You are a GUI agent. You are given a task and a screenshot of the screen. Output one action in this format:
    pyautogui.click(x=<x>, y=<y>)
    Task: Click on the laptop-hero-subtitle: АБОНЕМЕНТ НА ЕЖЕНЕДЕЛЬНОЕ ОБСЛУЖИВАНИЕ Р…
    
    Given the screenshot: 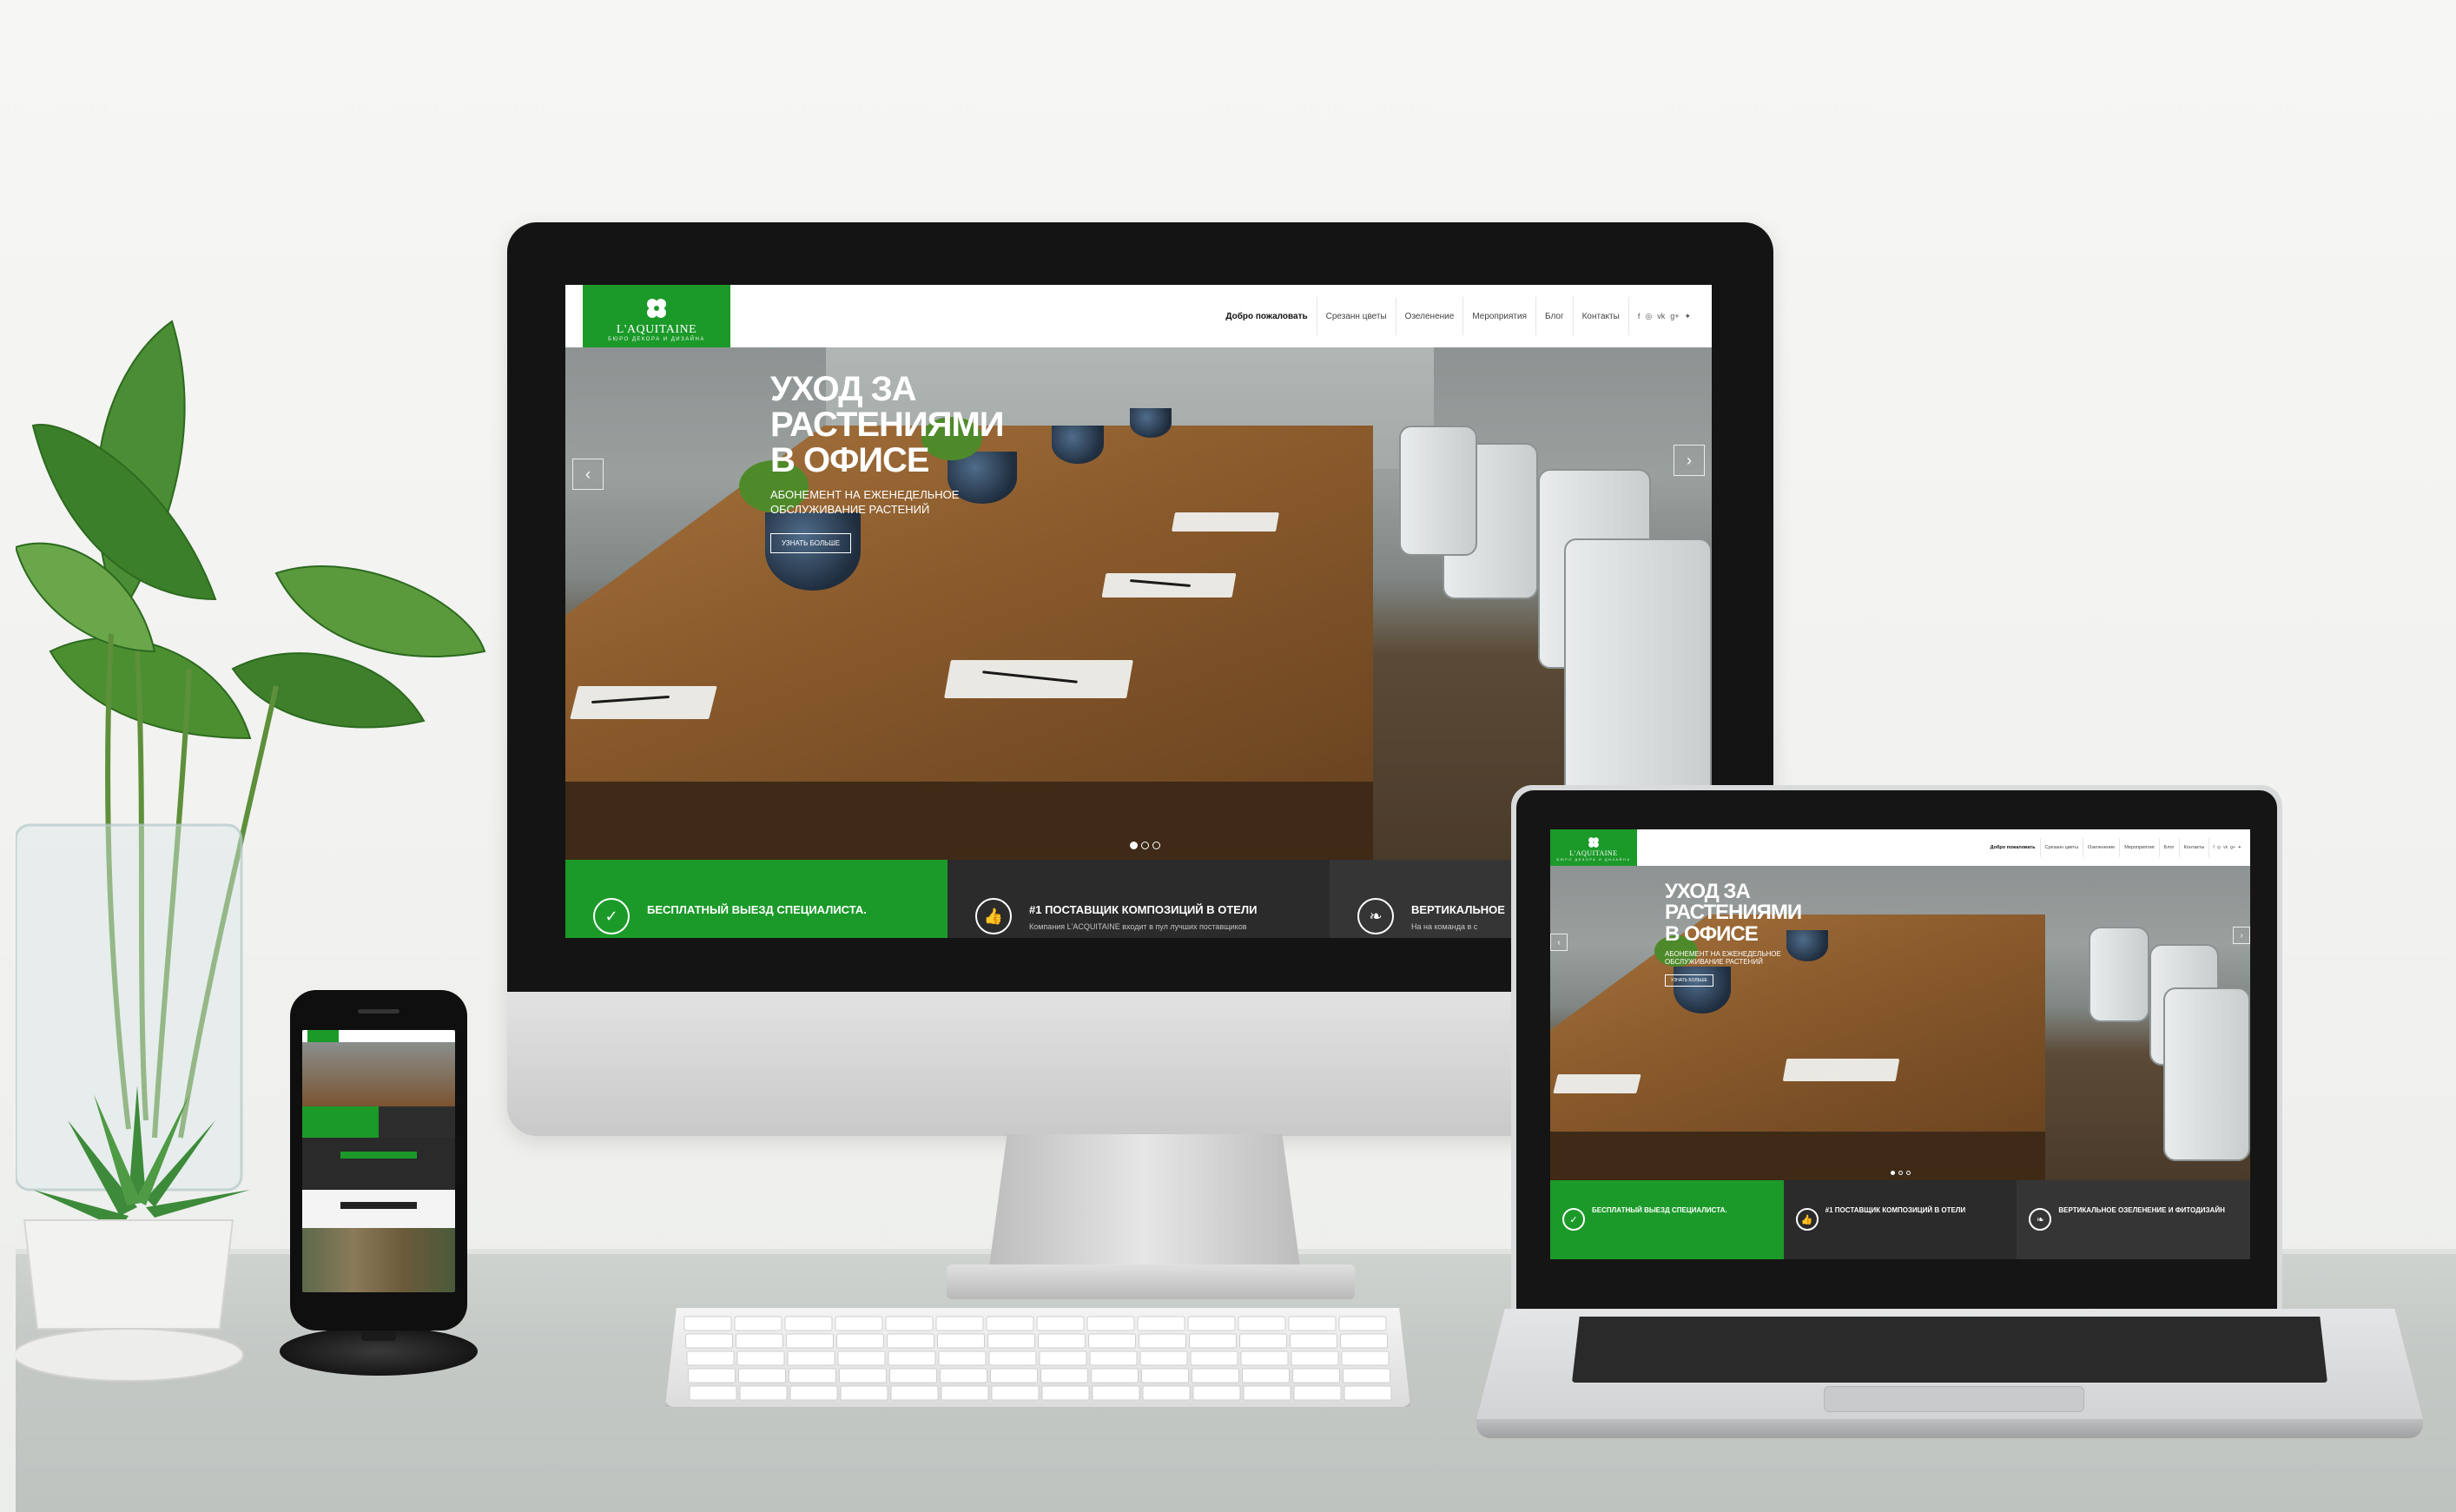 What is the action you would take?
    pyautogui.click(x=1723, y=958)
    